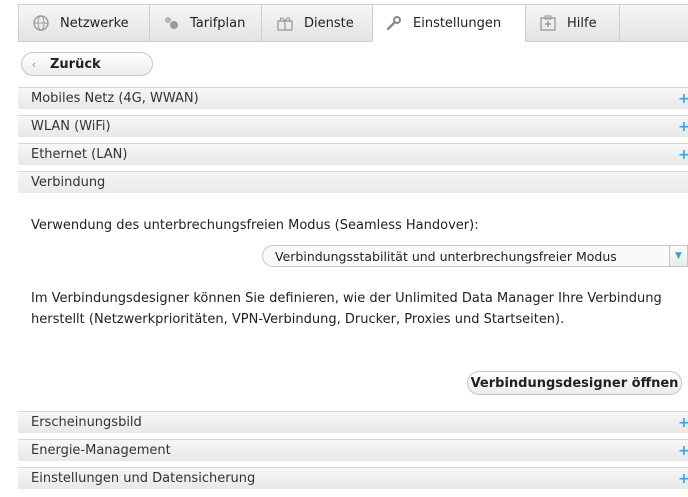  Describe the element at coordinates (353, 478) in the screenshot. I see `section-einstellungen-datensicherung: Einstellungen und Datensicherung +` at that location.